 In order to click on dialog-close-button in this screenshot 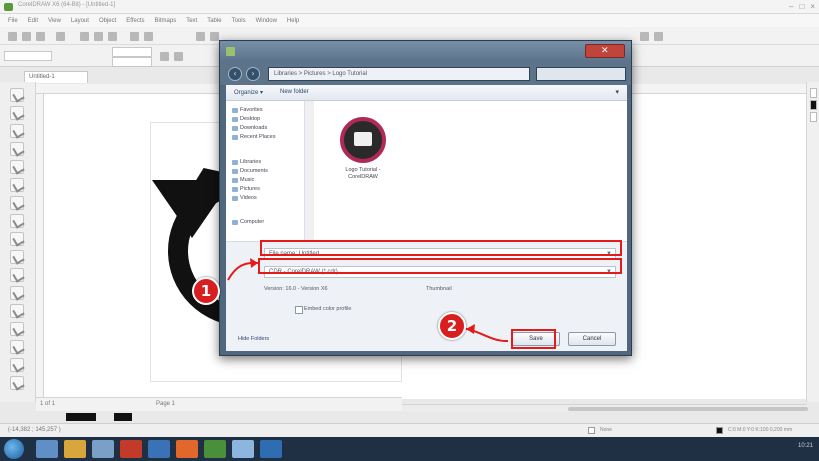, I will do `click(605, 51)`.